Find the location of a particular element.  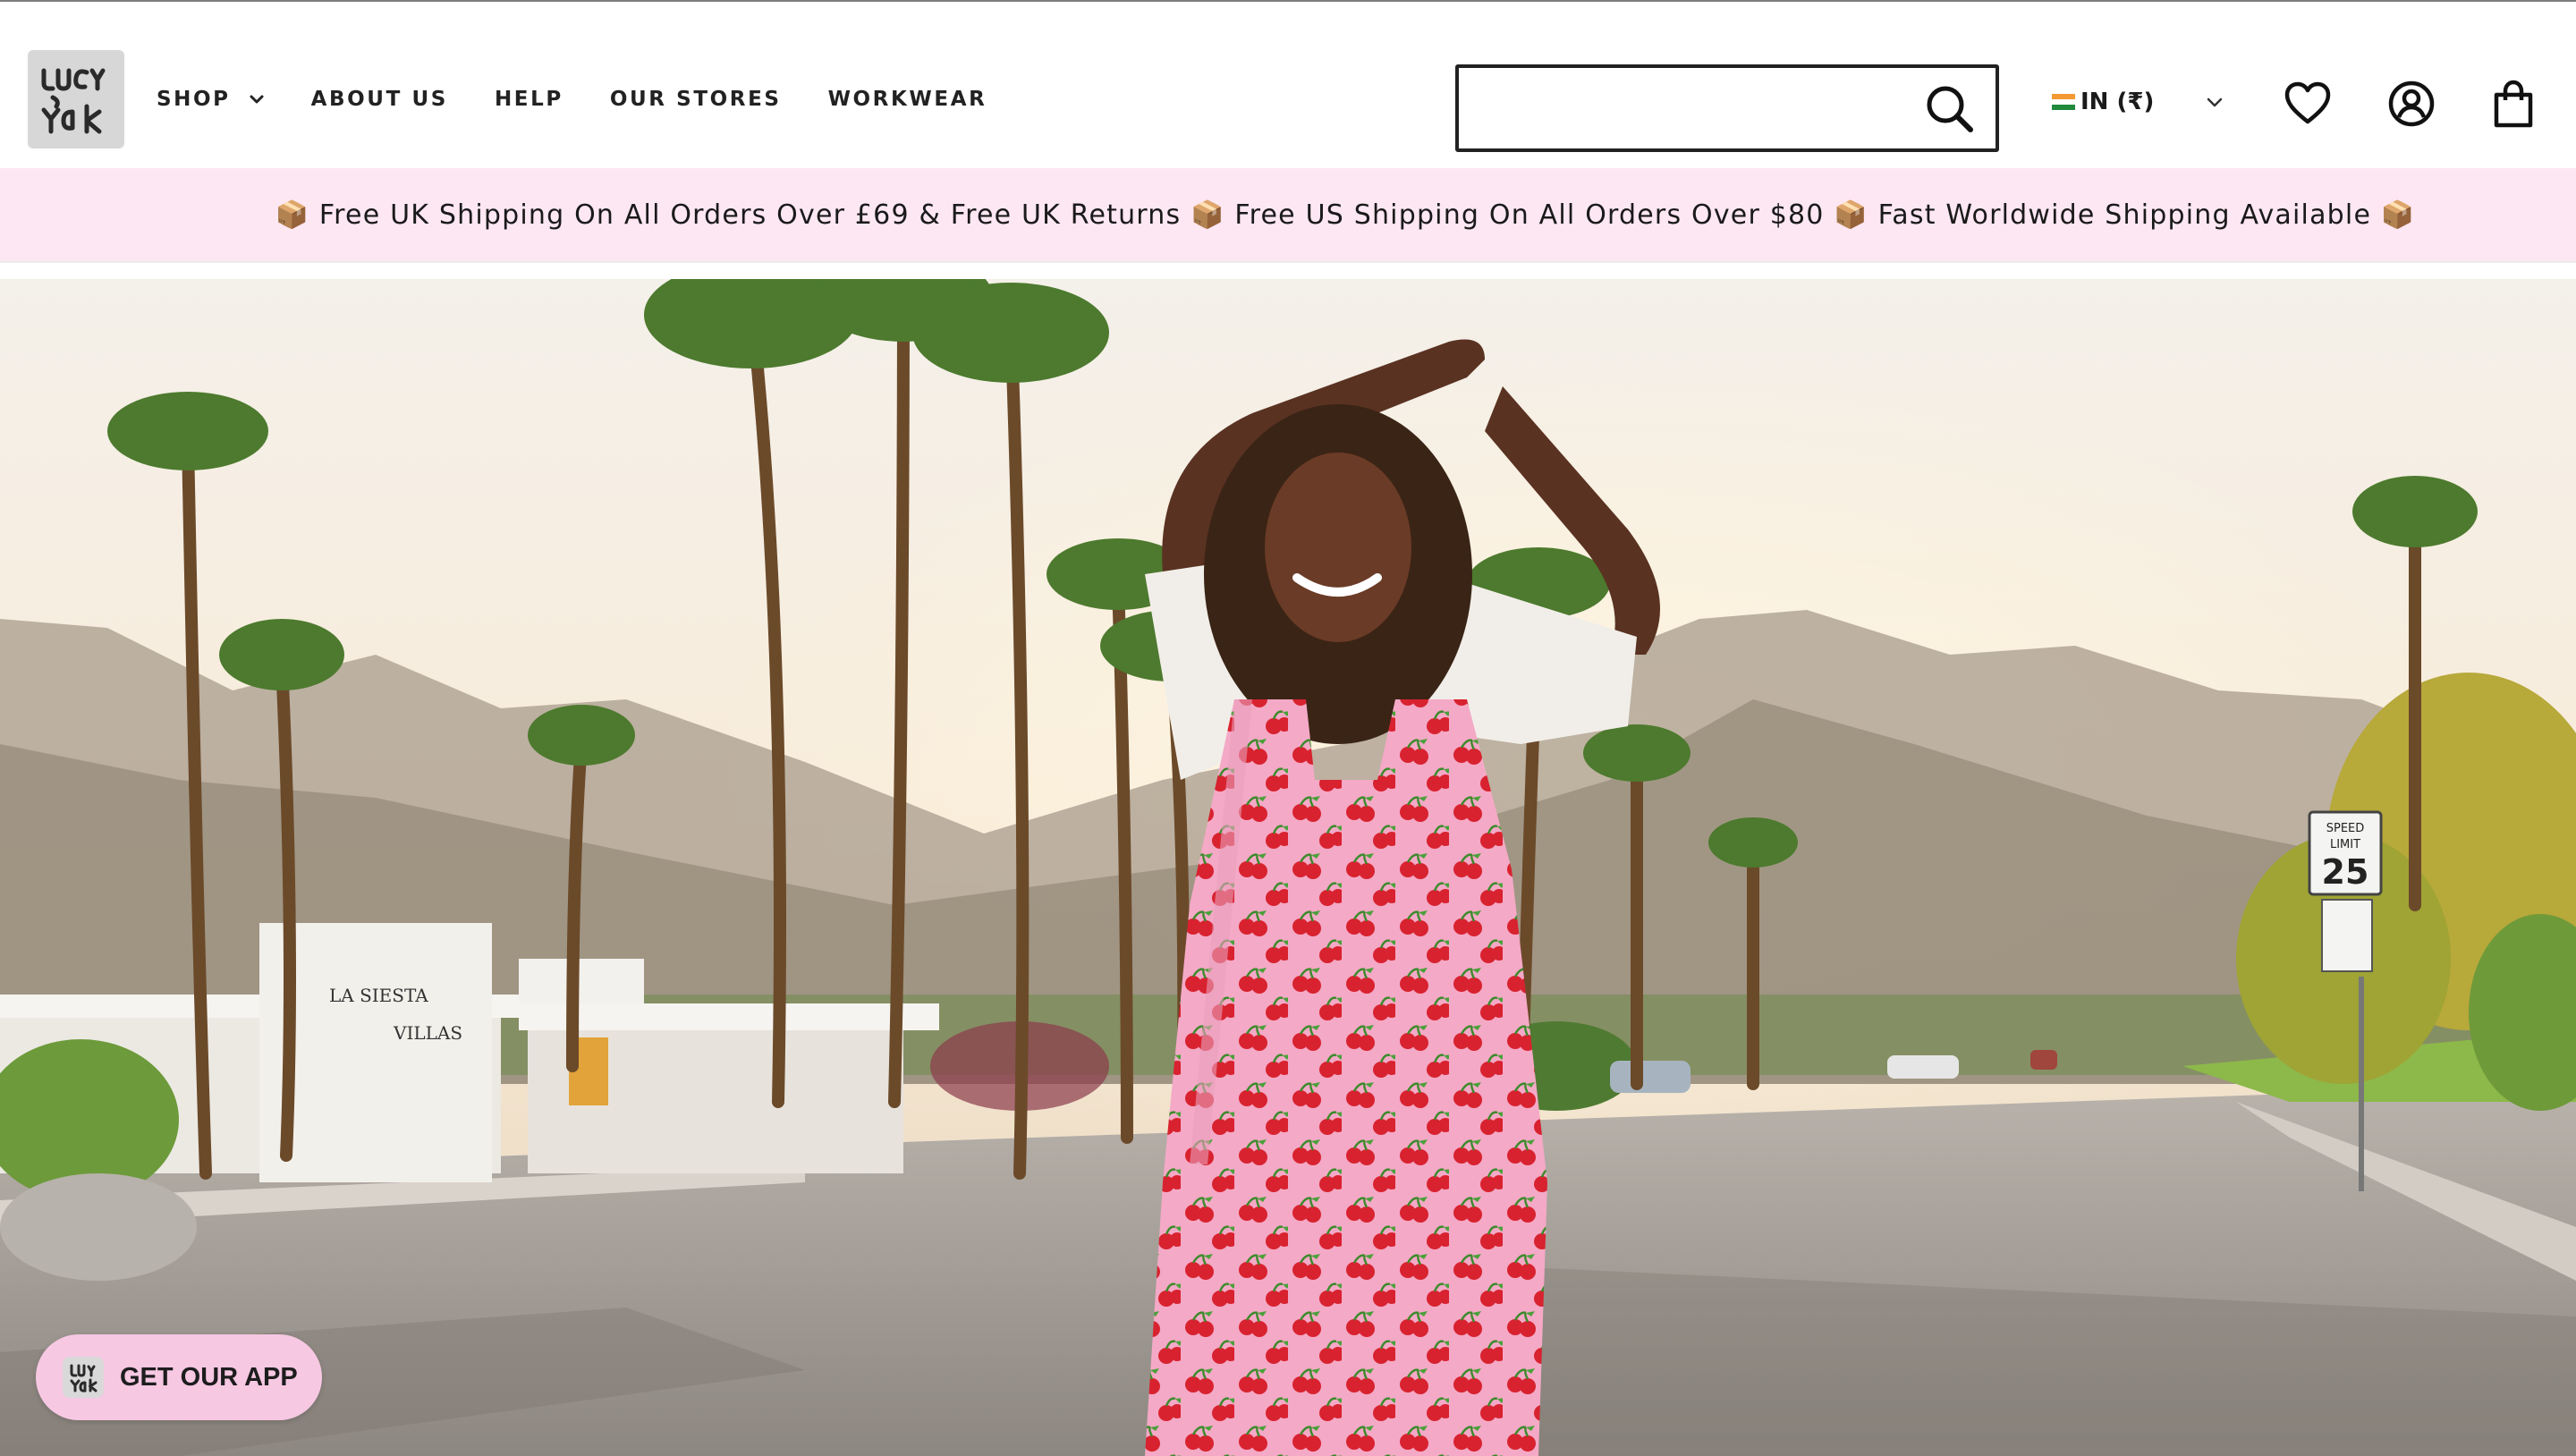

nav-item-about-us: ABOUT US is located at coordinates (379, 99).